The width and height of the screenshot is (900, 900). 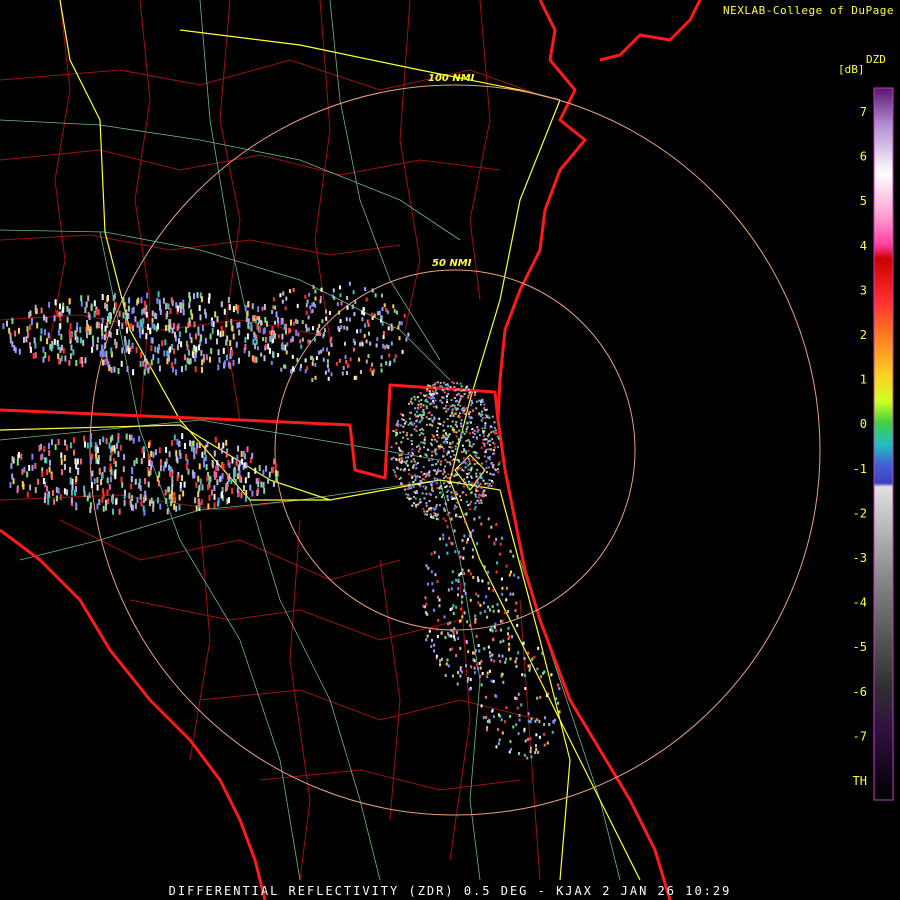 I want to click on units-label: [dB], so click(x=851, y=69).